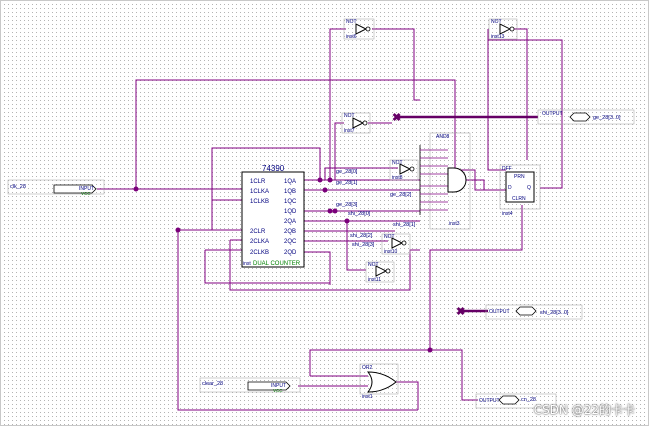 The image size is (649, 431). Describe the element at coordinates (584, 410) in the screenshot. I see `watermark: CSDN @22的卡卡` at that location.